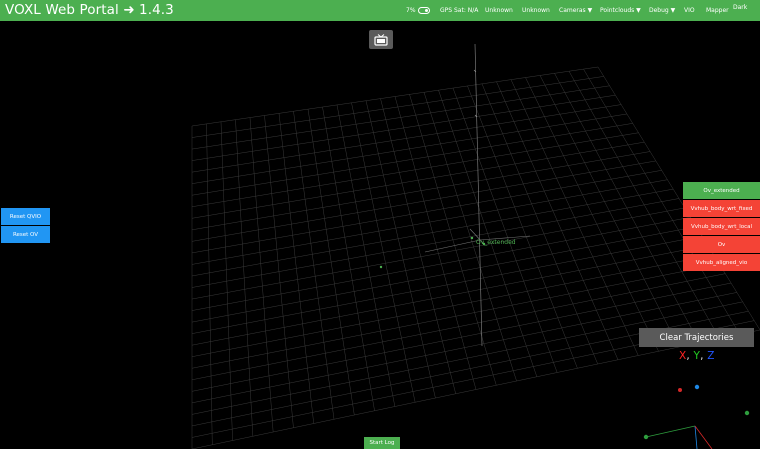 Image resolution: width=760 pixels, height=449 pixels. Describe the element at coordinates (721, 190) in the screenshot. I see `trajectory-ov-extended: Ov_extended` at that location.